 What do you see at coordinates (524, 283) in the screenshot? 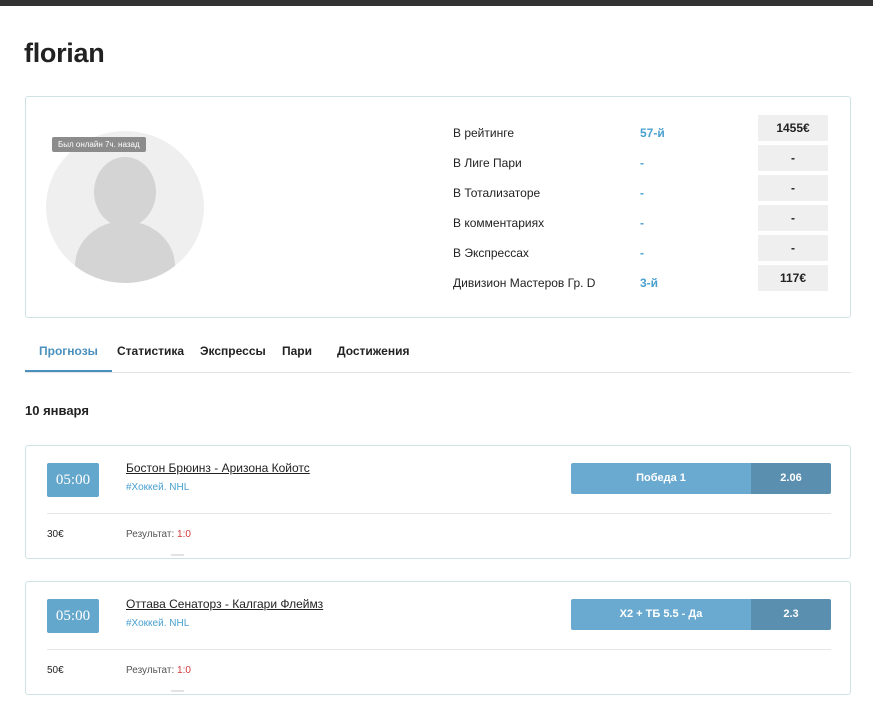
I see `stat-label-masters-division: Дивизион Мастеров Гр. D` at bounding box center [524, 283].